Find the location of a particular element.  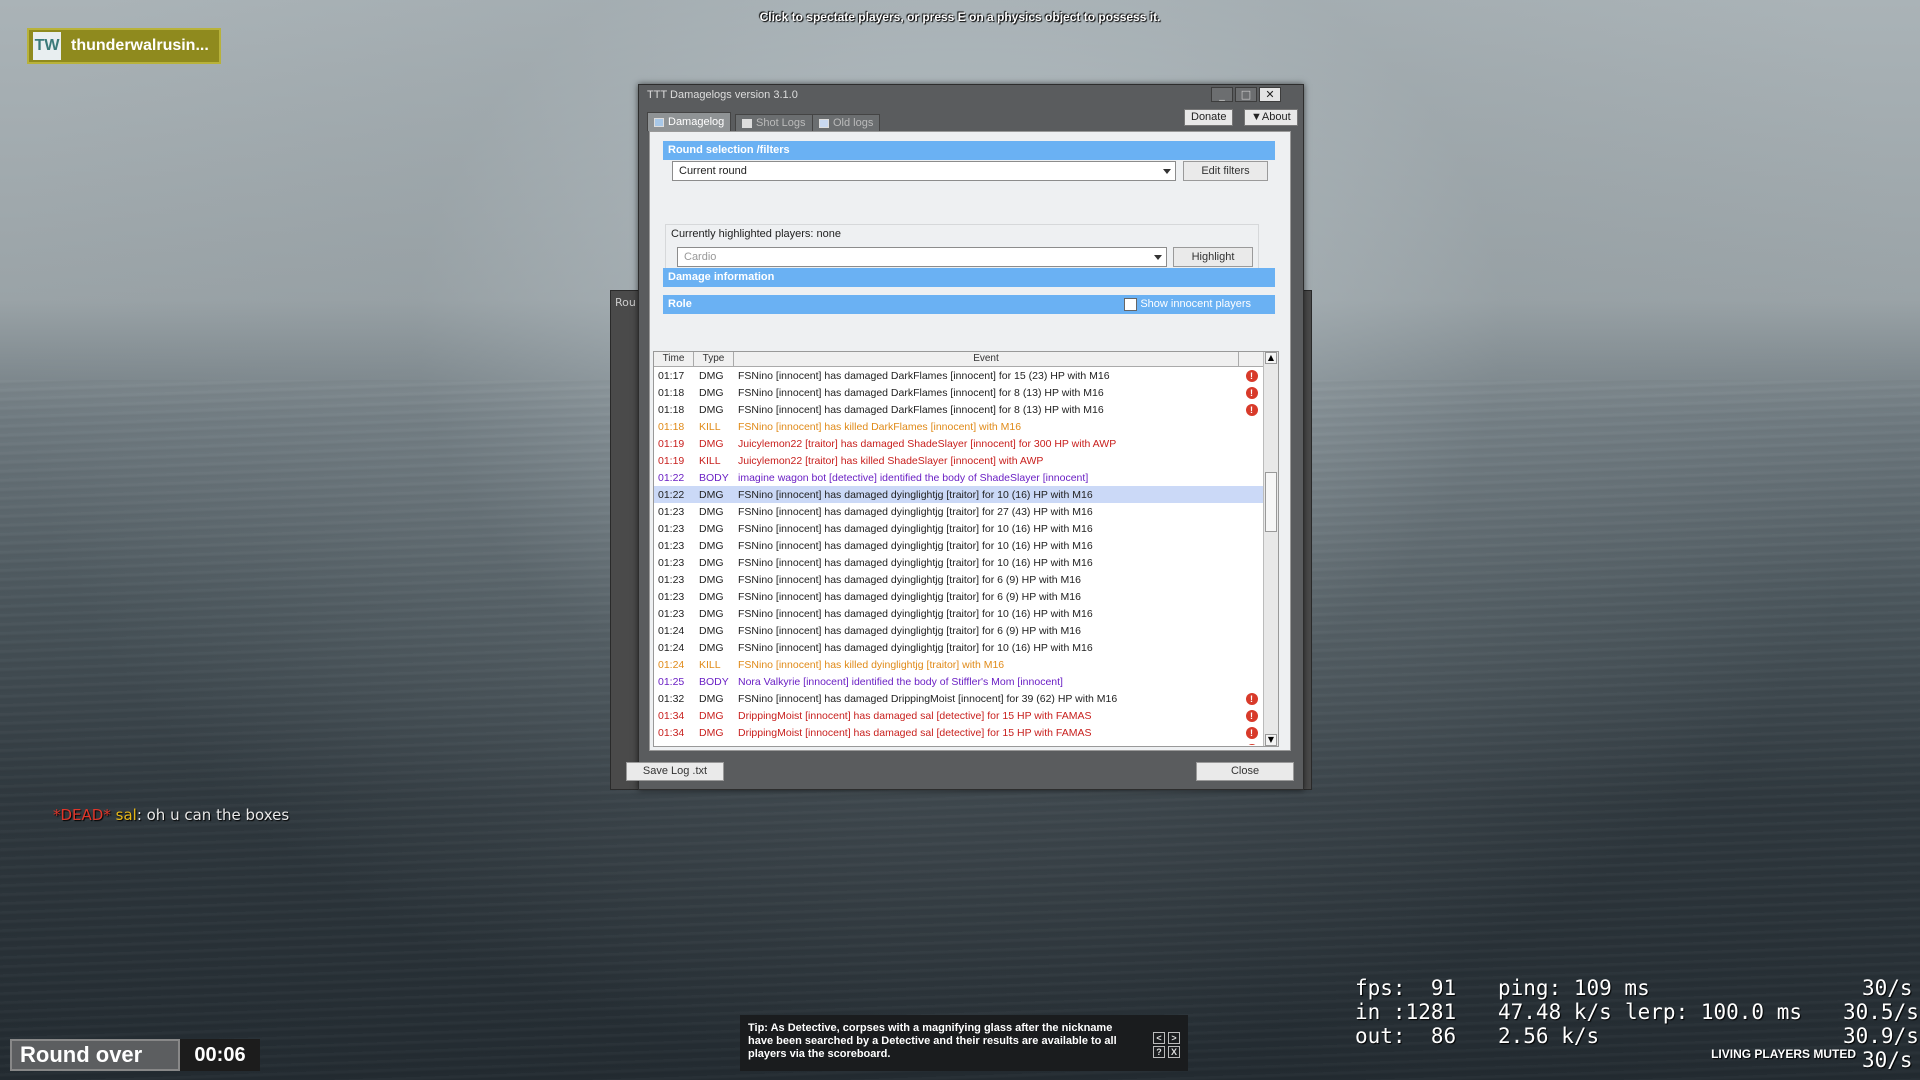

close-window-button: ✕ is located at coordinates (1270, 94).